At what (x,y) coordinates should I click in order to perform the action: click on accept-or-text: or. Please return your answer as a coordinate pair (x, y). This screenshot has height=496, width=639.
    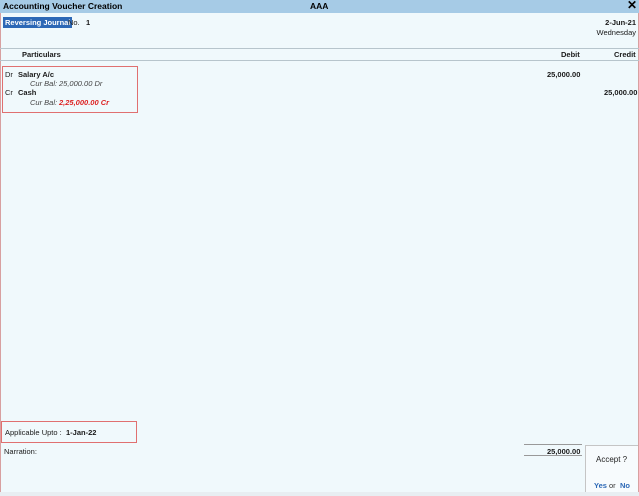
    Looking at the image, I should click on (612, 485).